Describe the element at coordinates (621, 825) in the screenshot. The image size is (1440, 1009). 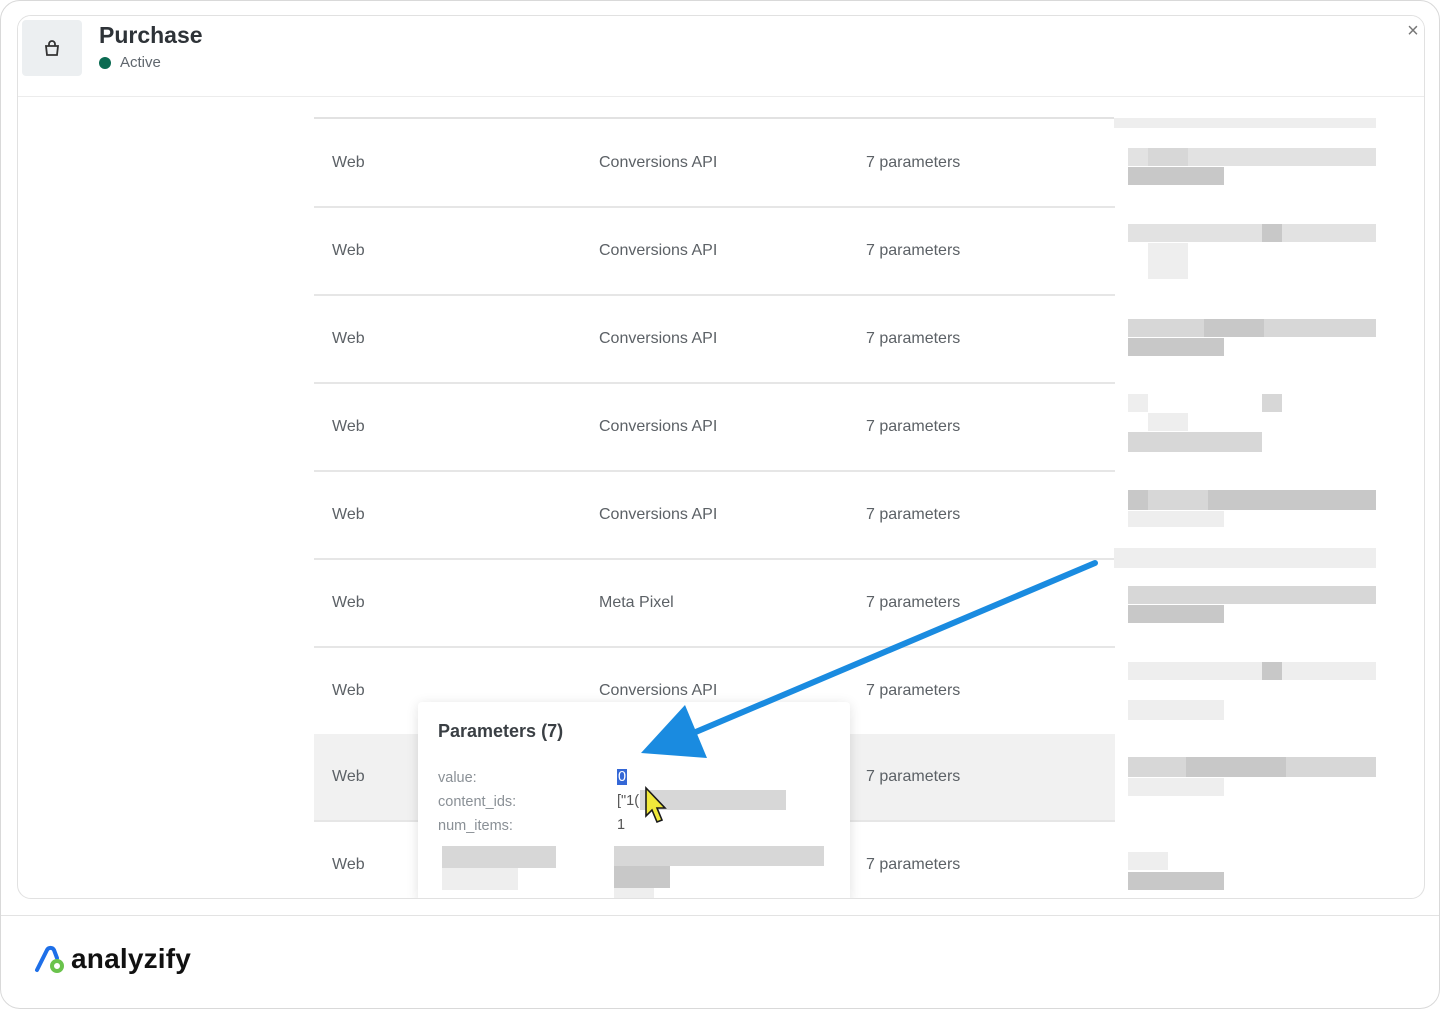
I see `param-value: 1` at that location.